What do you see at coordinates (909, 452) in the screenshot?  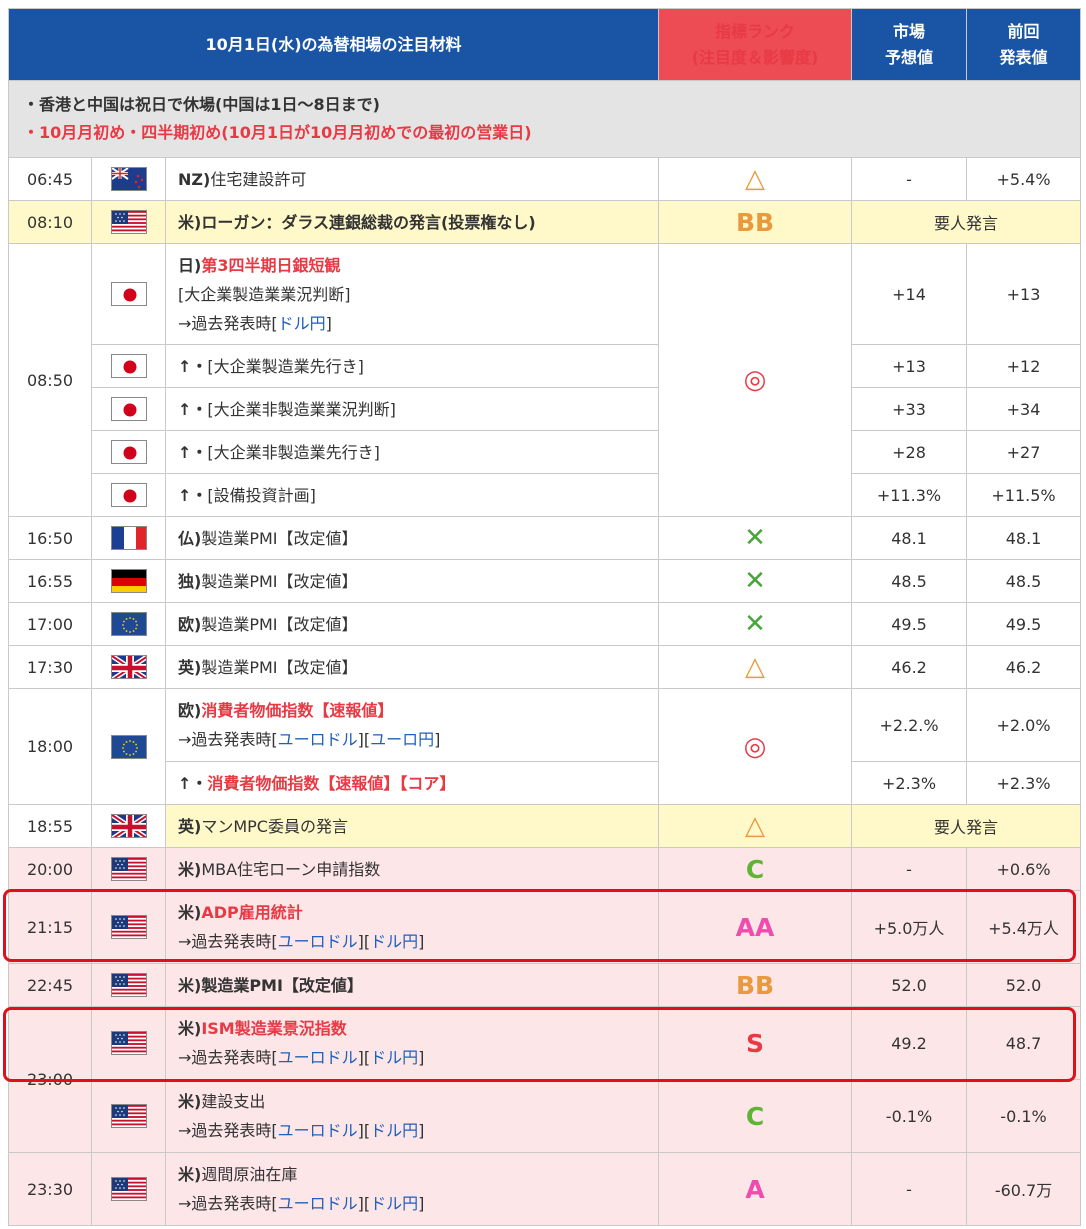 I see `forecast-cell: +28` at bounding box center [909, 452].